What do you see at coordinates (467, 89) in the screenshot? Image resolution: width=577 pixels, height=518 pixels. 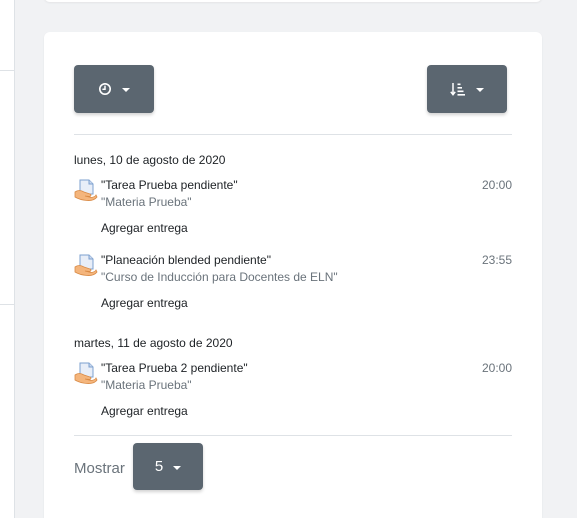 I see `sort-dropdown` at bounding box center [467, 89].